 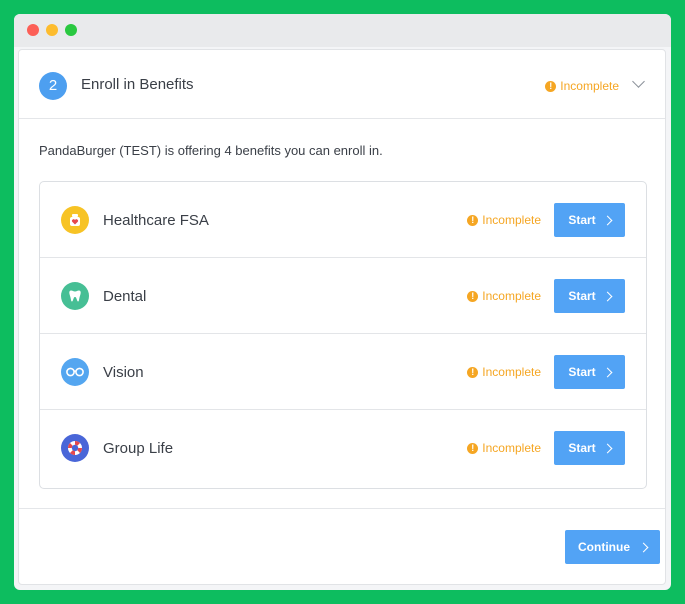 I want to click on start-group-life-button: Start, so click(x=589, y=448).